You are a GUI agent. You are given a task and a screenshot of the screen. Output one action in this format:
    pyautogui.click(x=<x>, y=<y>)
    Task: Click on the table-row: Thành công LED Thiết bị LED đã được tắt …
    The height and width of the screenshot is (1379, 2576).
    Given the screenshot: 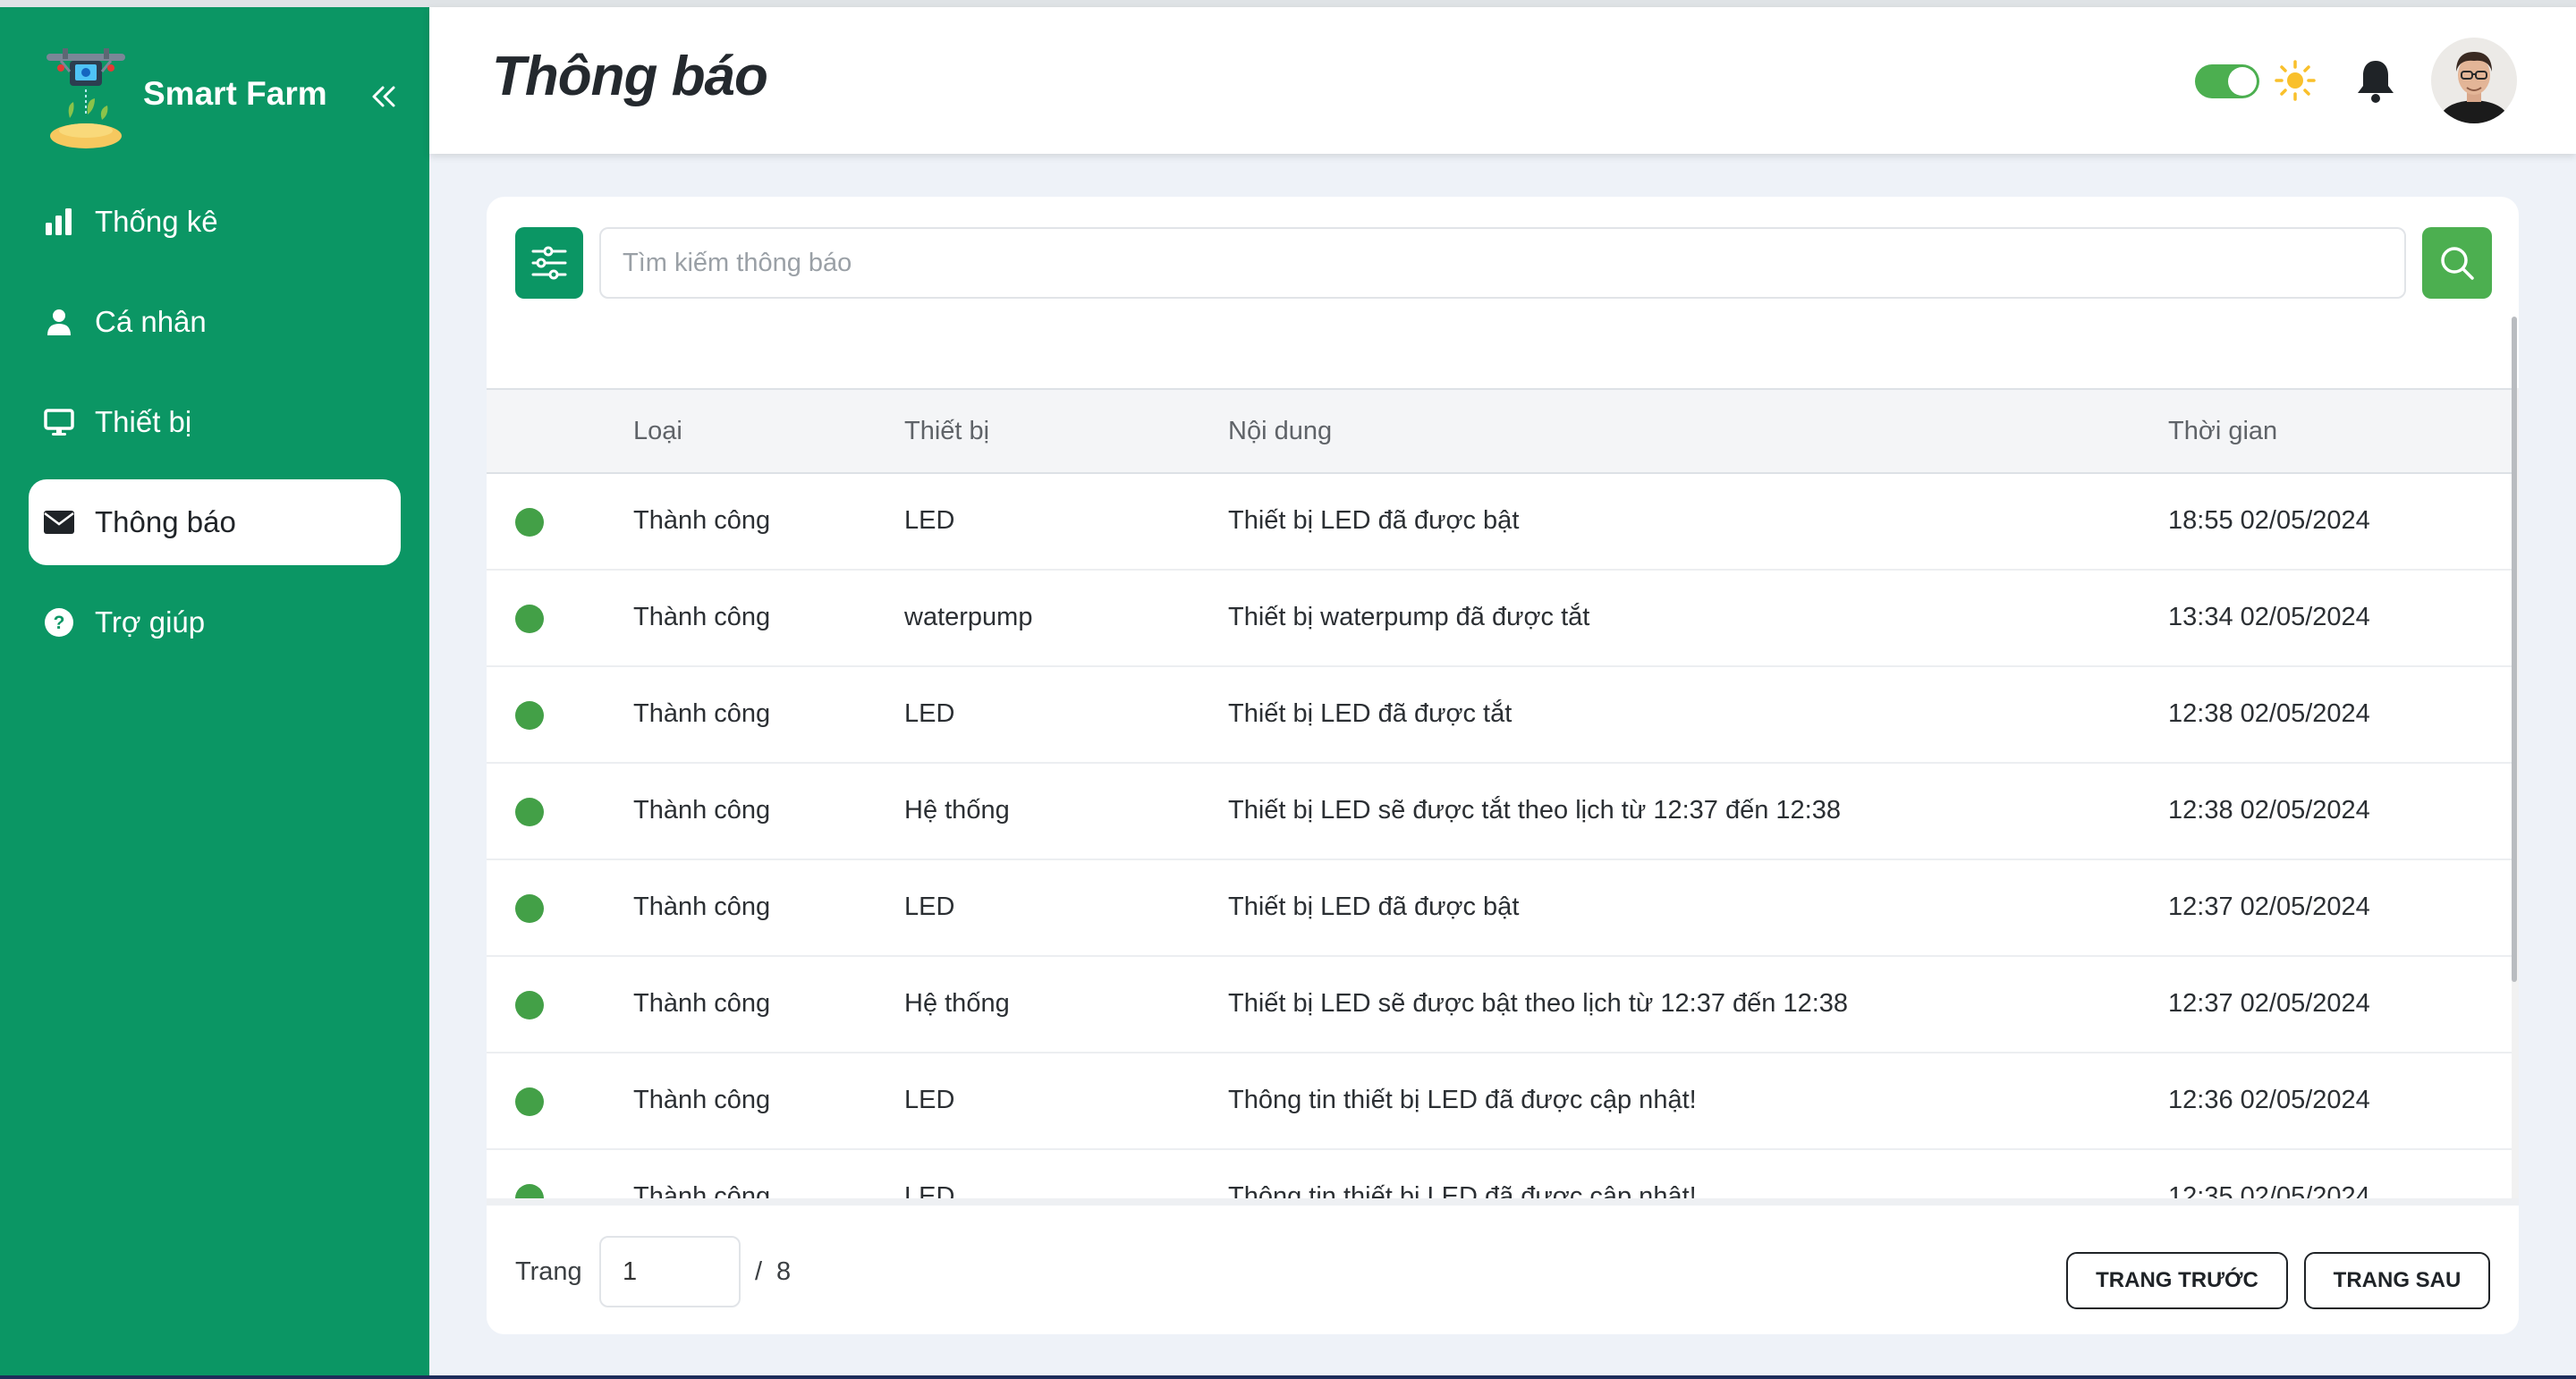 What is the action you would take?
    pyautogui.click(x=1499, y=715)
    